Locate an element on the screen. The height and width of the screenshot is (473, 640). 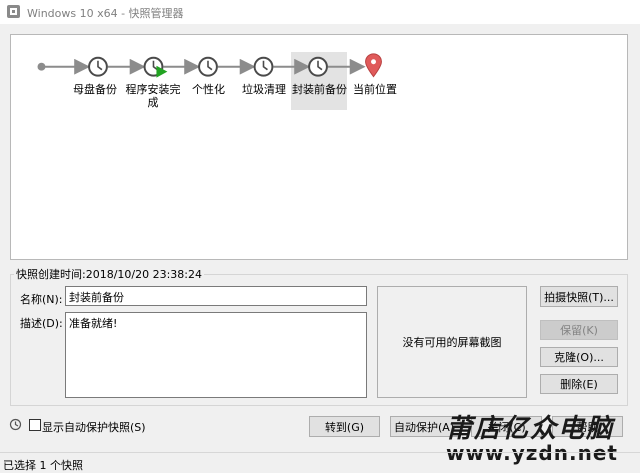
preview-empty-text: 没有可用的屏幕截图 is located at coordinates (452, 342).